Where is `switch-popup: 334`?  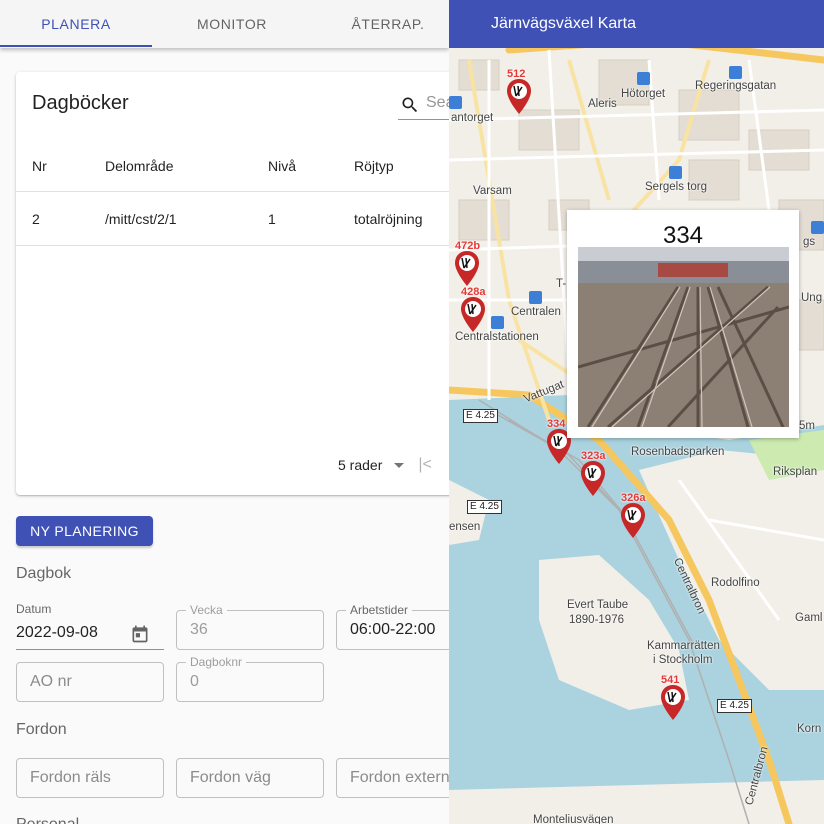 switch-popup: 334 is located at coordinates (683, 324).